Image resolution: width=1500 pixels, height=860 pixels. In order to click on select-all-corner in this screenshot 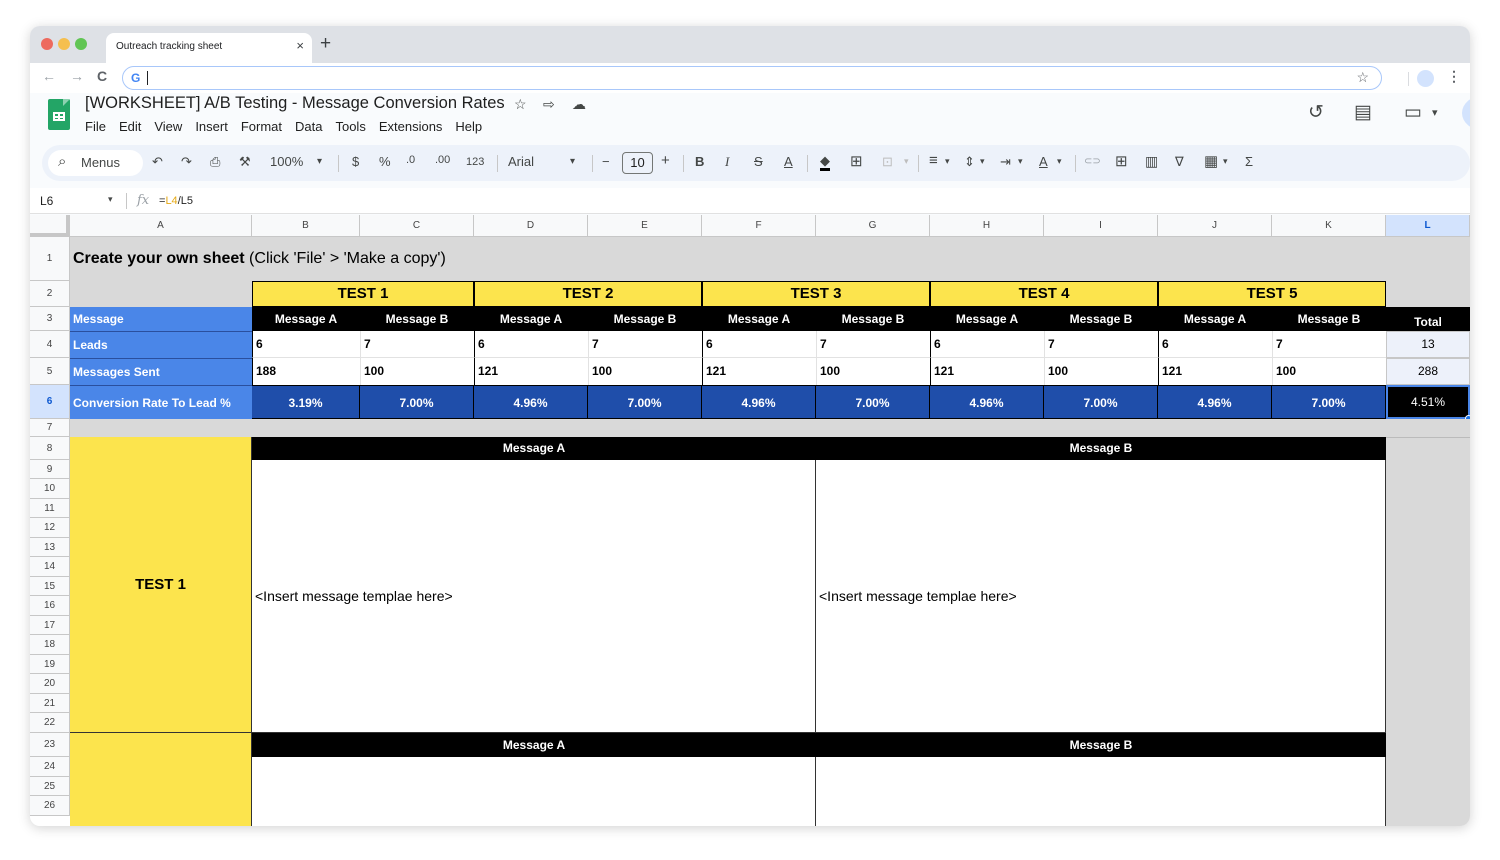, I will do `click(50, 226)`.